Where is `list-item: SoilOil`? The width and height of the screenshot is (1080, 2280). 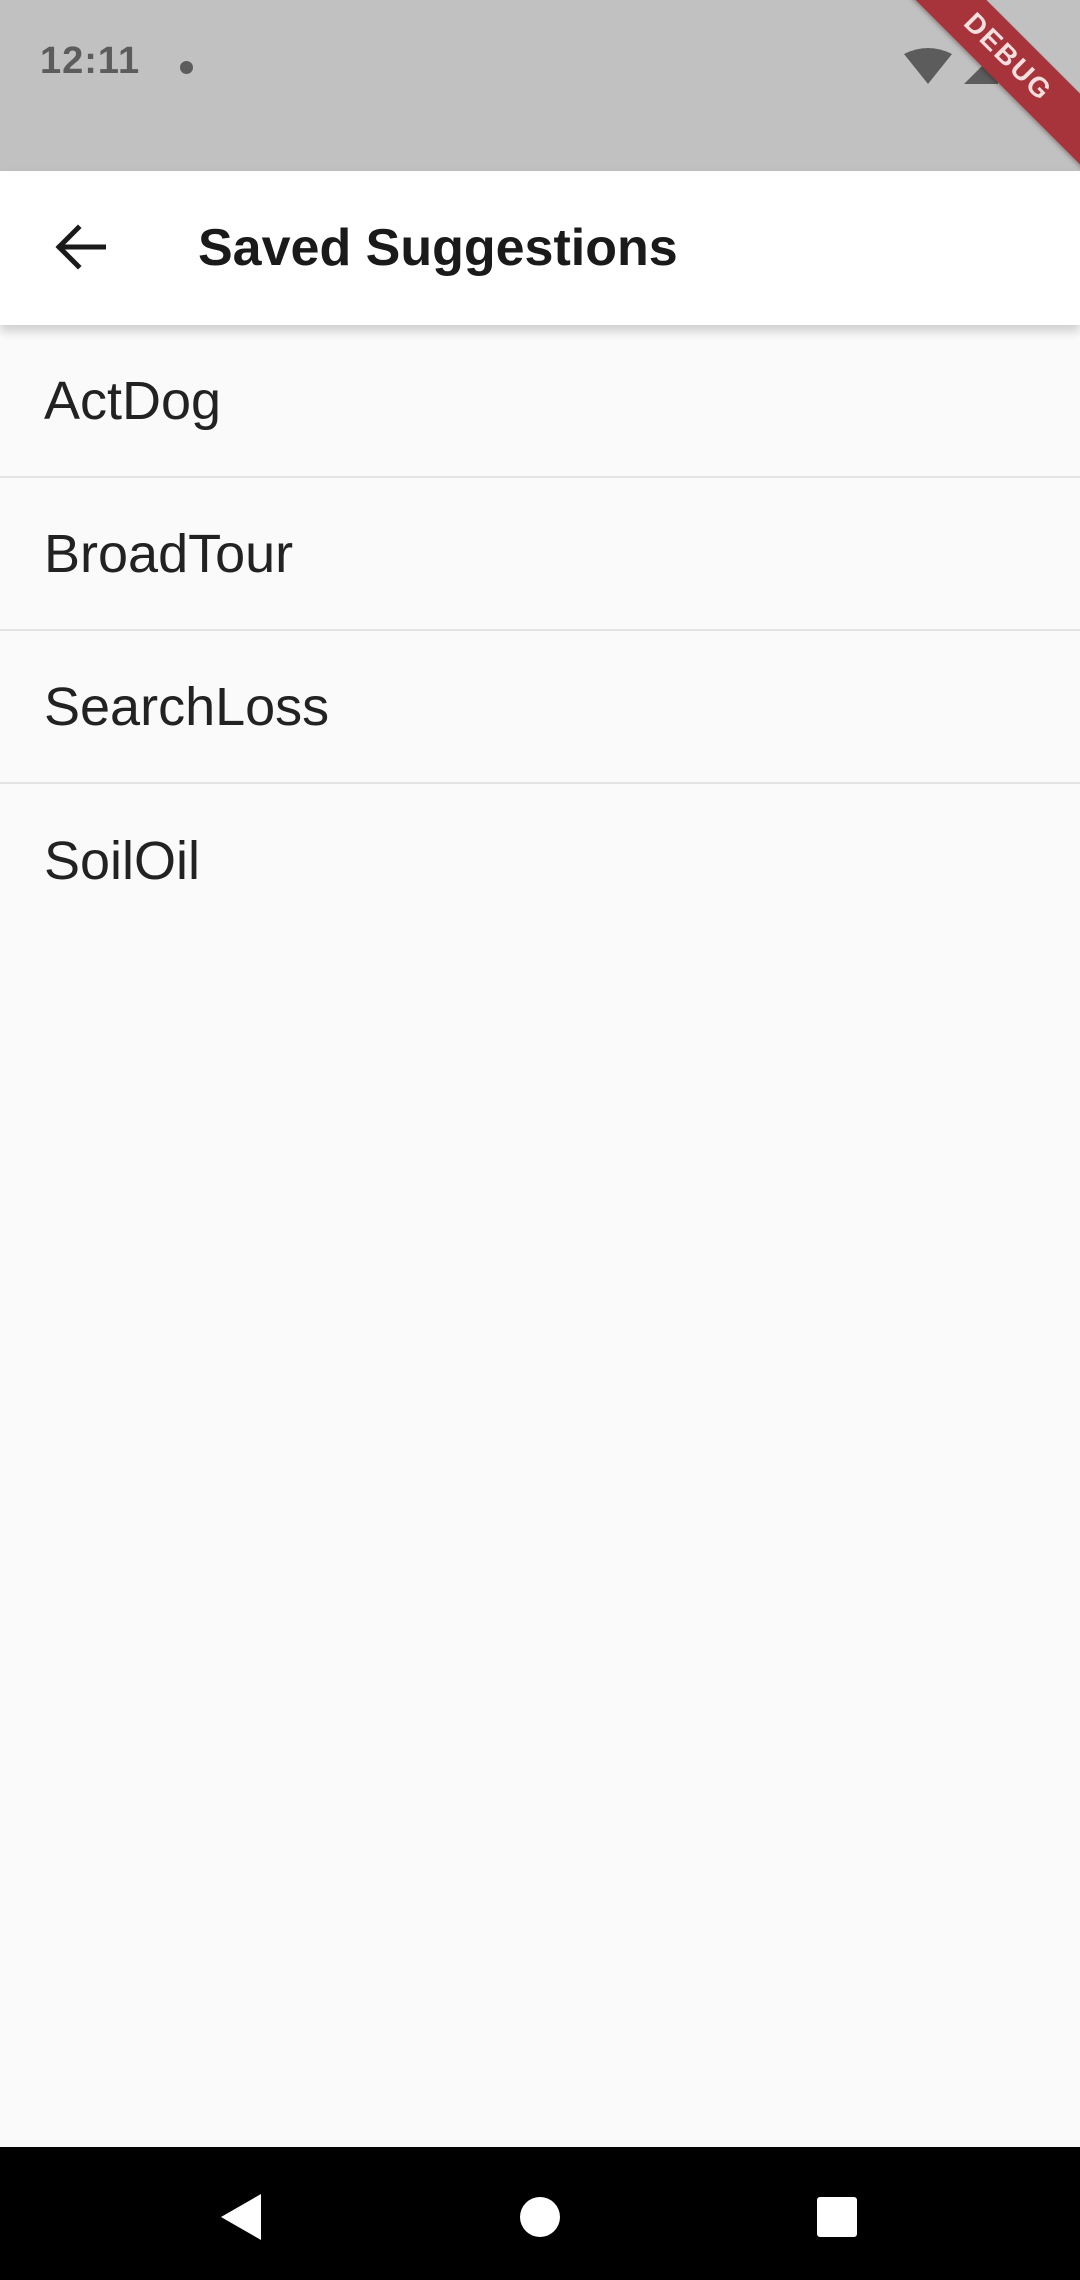
list-item: SoilOil is located at coordinates (540, 860).